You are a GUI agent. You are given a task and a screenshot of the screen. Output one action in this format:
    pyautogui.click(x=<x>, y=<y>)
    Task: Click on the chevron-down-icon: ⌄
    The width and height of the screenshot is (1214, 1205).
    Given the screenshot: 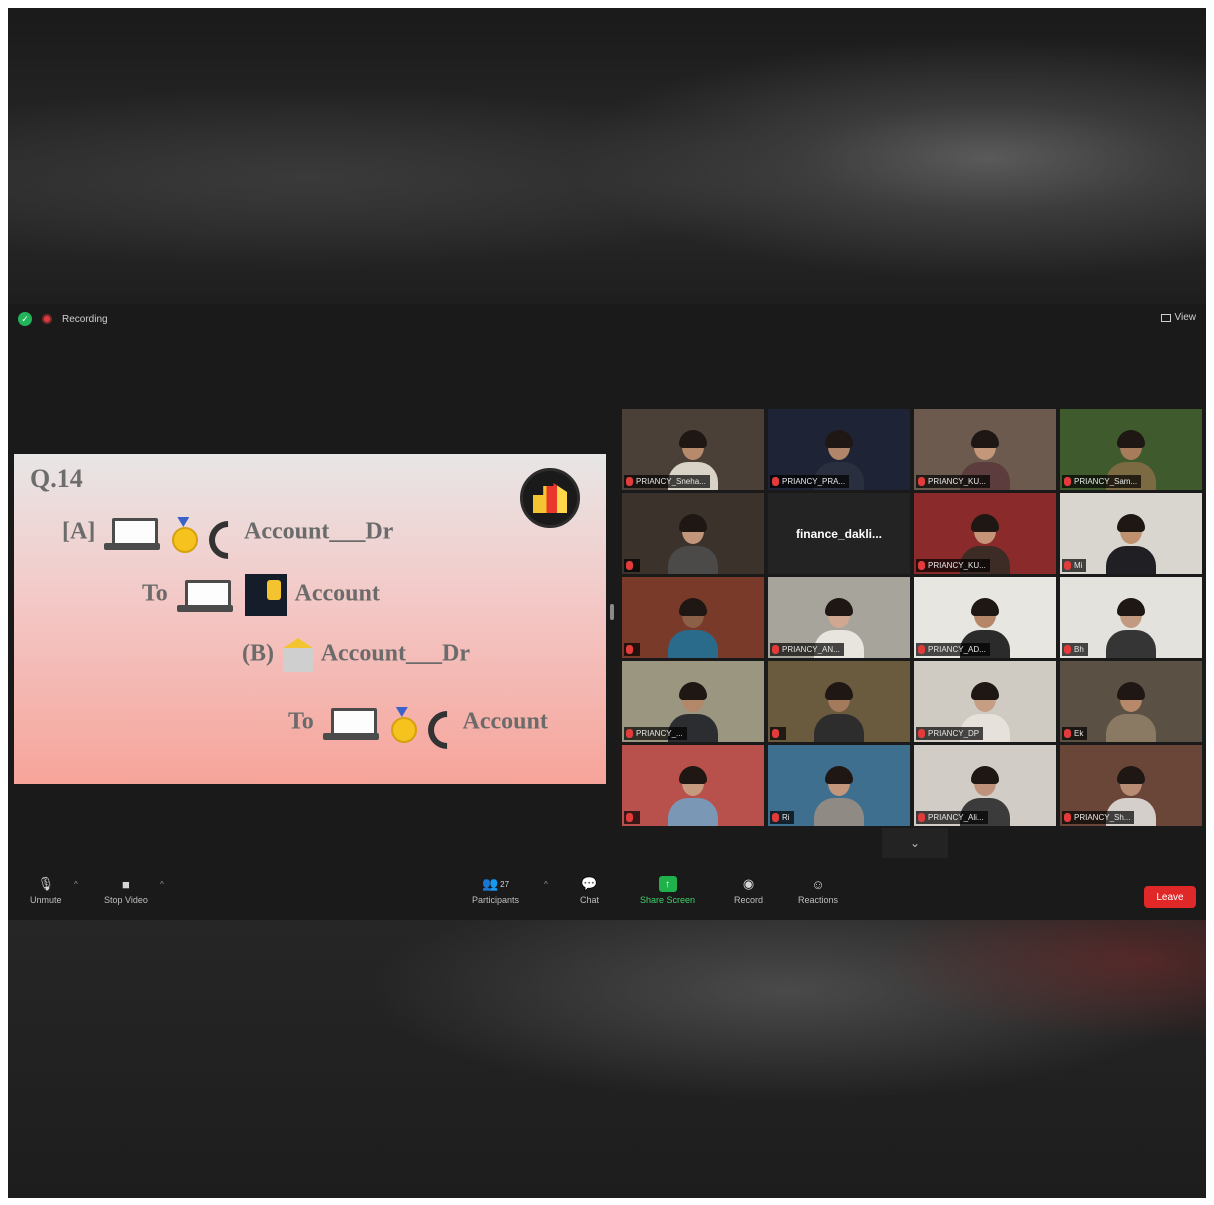 What is the action you would take?
    pyautogui.click(x=915, y=843)
    